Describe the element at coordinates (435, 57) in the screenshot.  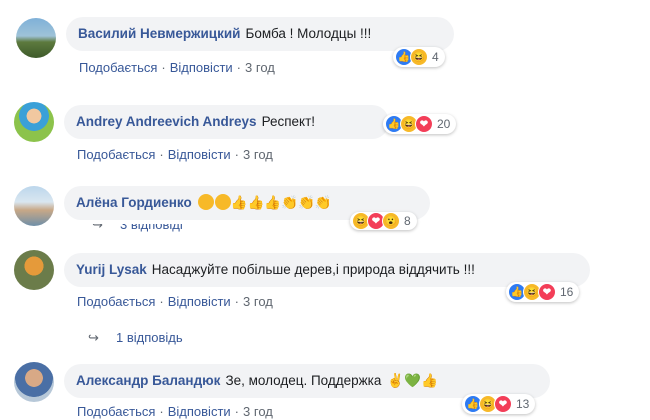
I see `reaction-count: 4` at that location.